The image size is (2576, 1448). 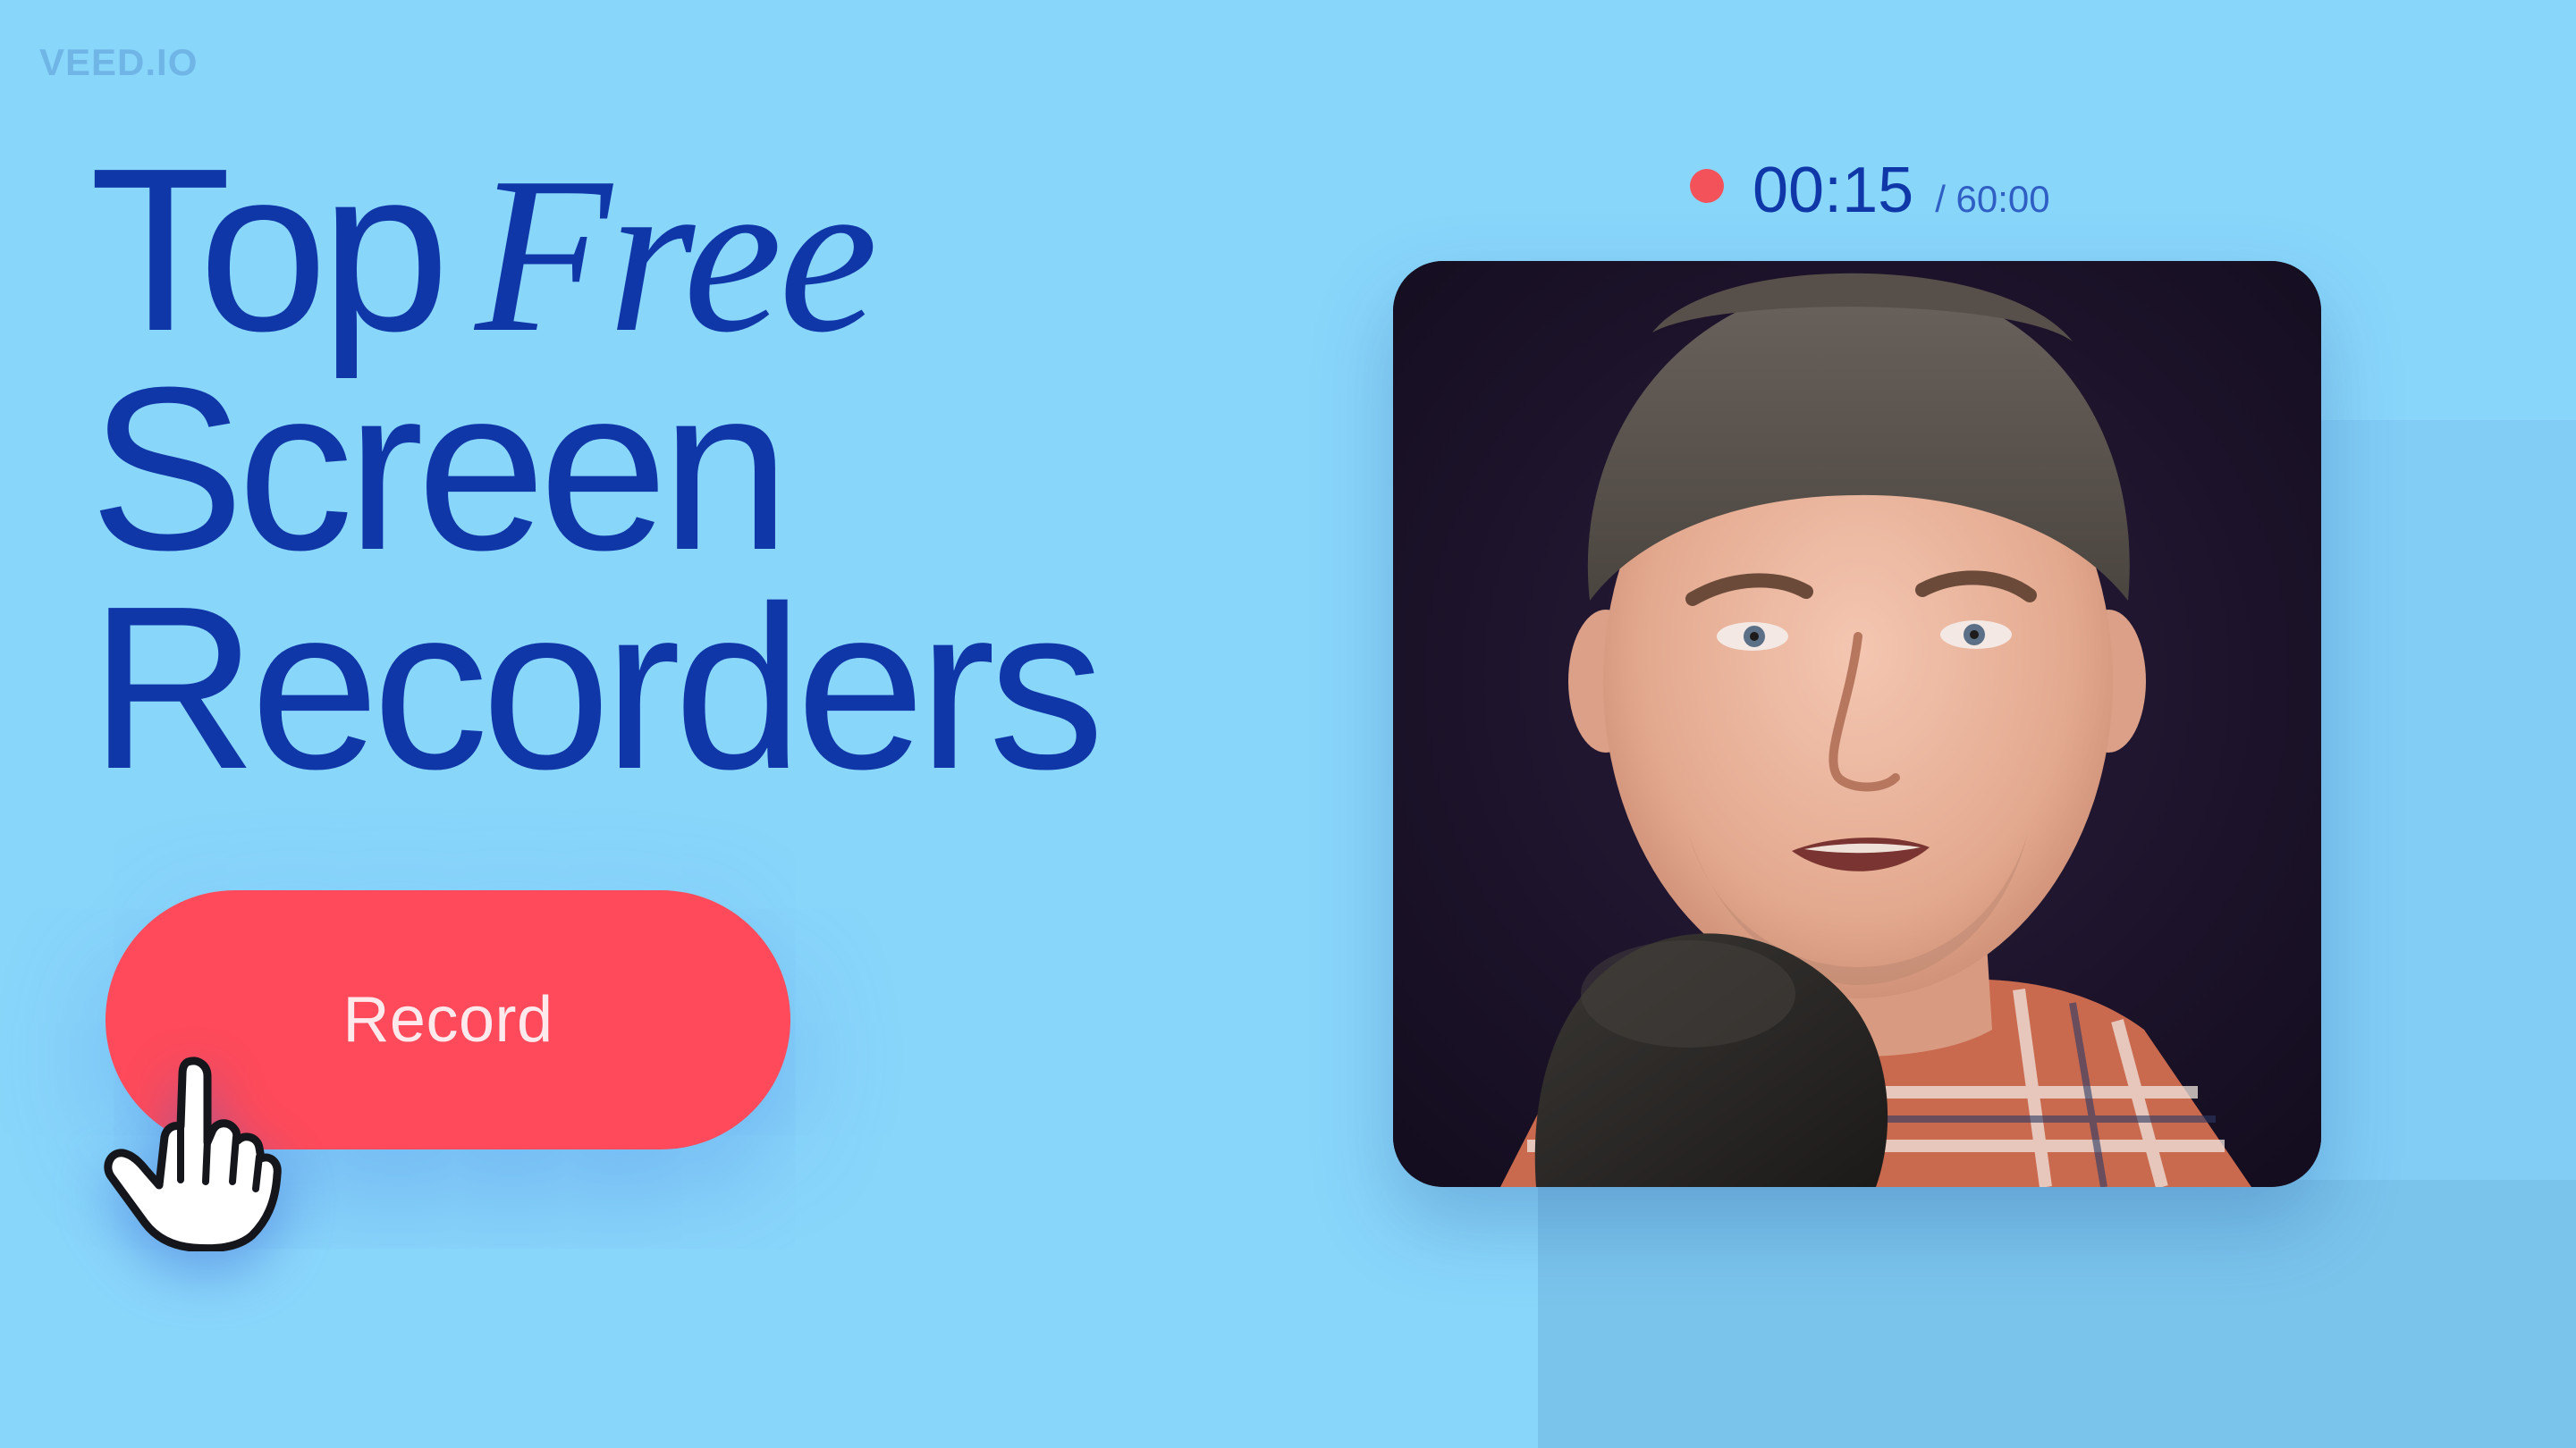 I want to click on background-panel-lower, so click(x=2057, y=1314).